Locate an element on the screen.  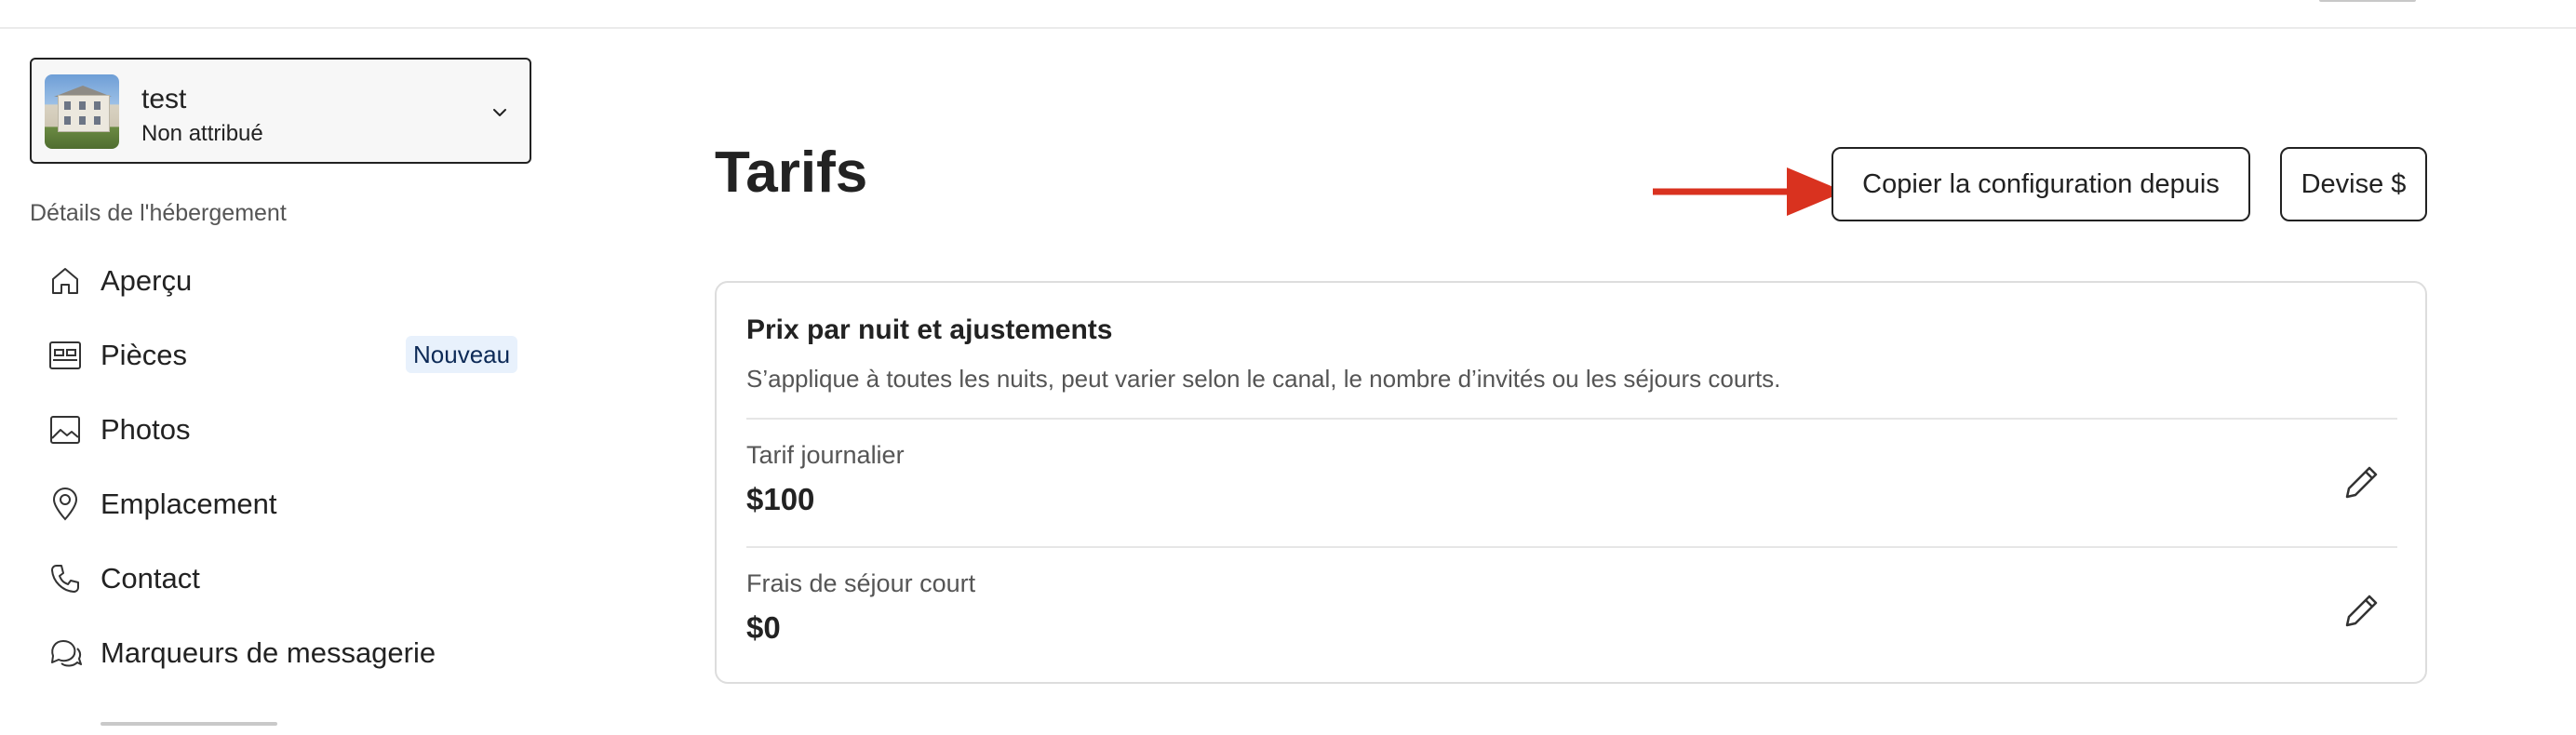
sidebar-item-partial is located at coordinates (186, 729).